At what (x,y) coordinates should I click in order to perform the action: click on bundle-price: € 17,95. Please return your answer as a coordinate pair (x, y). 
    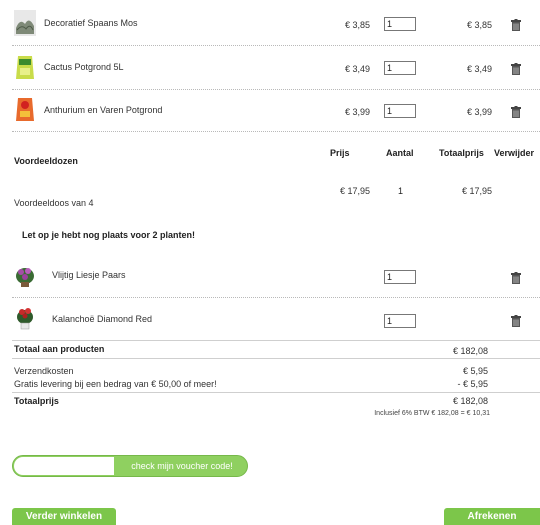
    Looking at the image, I should click on (354, 191).